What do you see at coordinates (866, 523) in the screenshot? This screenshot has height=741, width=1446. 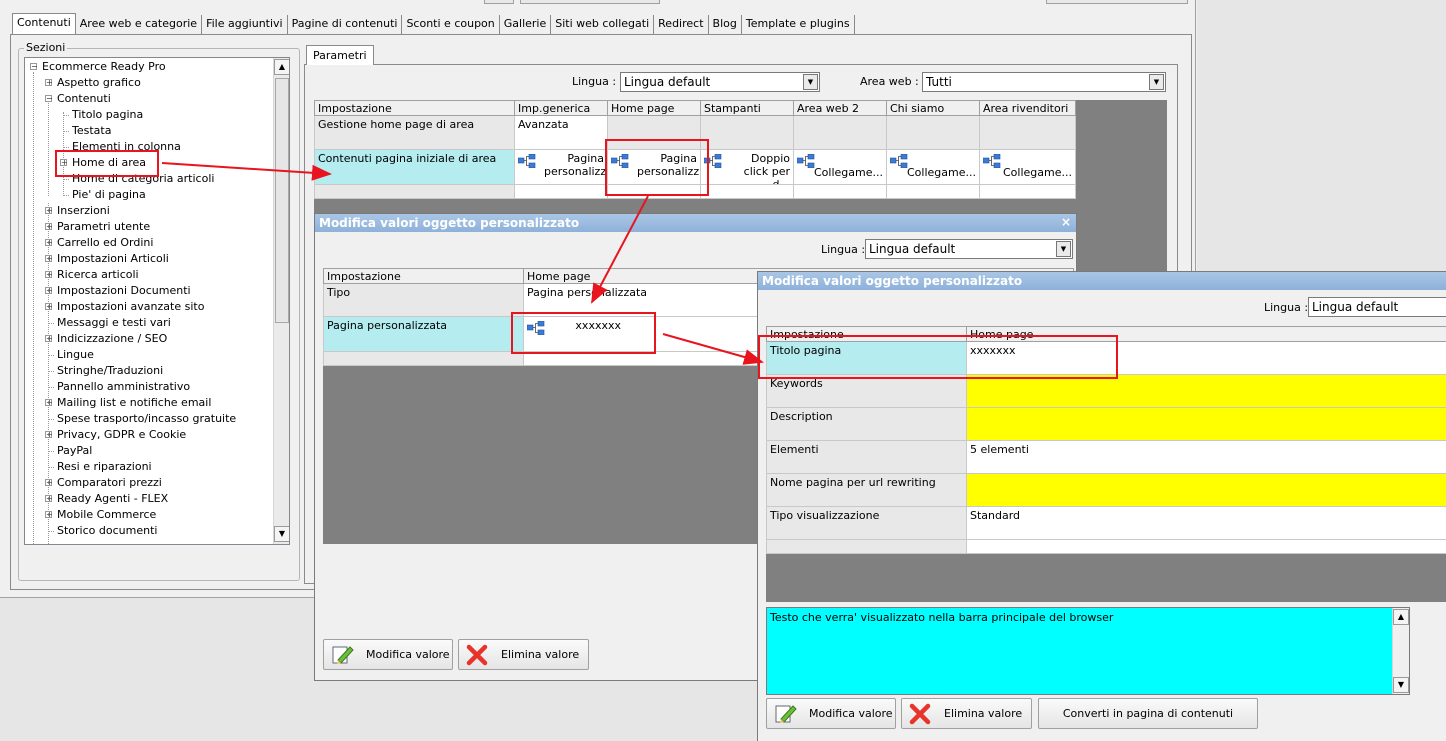 I see `row-label: Tipo visualizzazione` at bounding box center [866, 523].